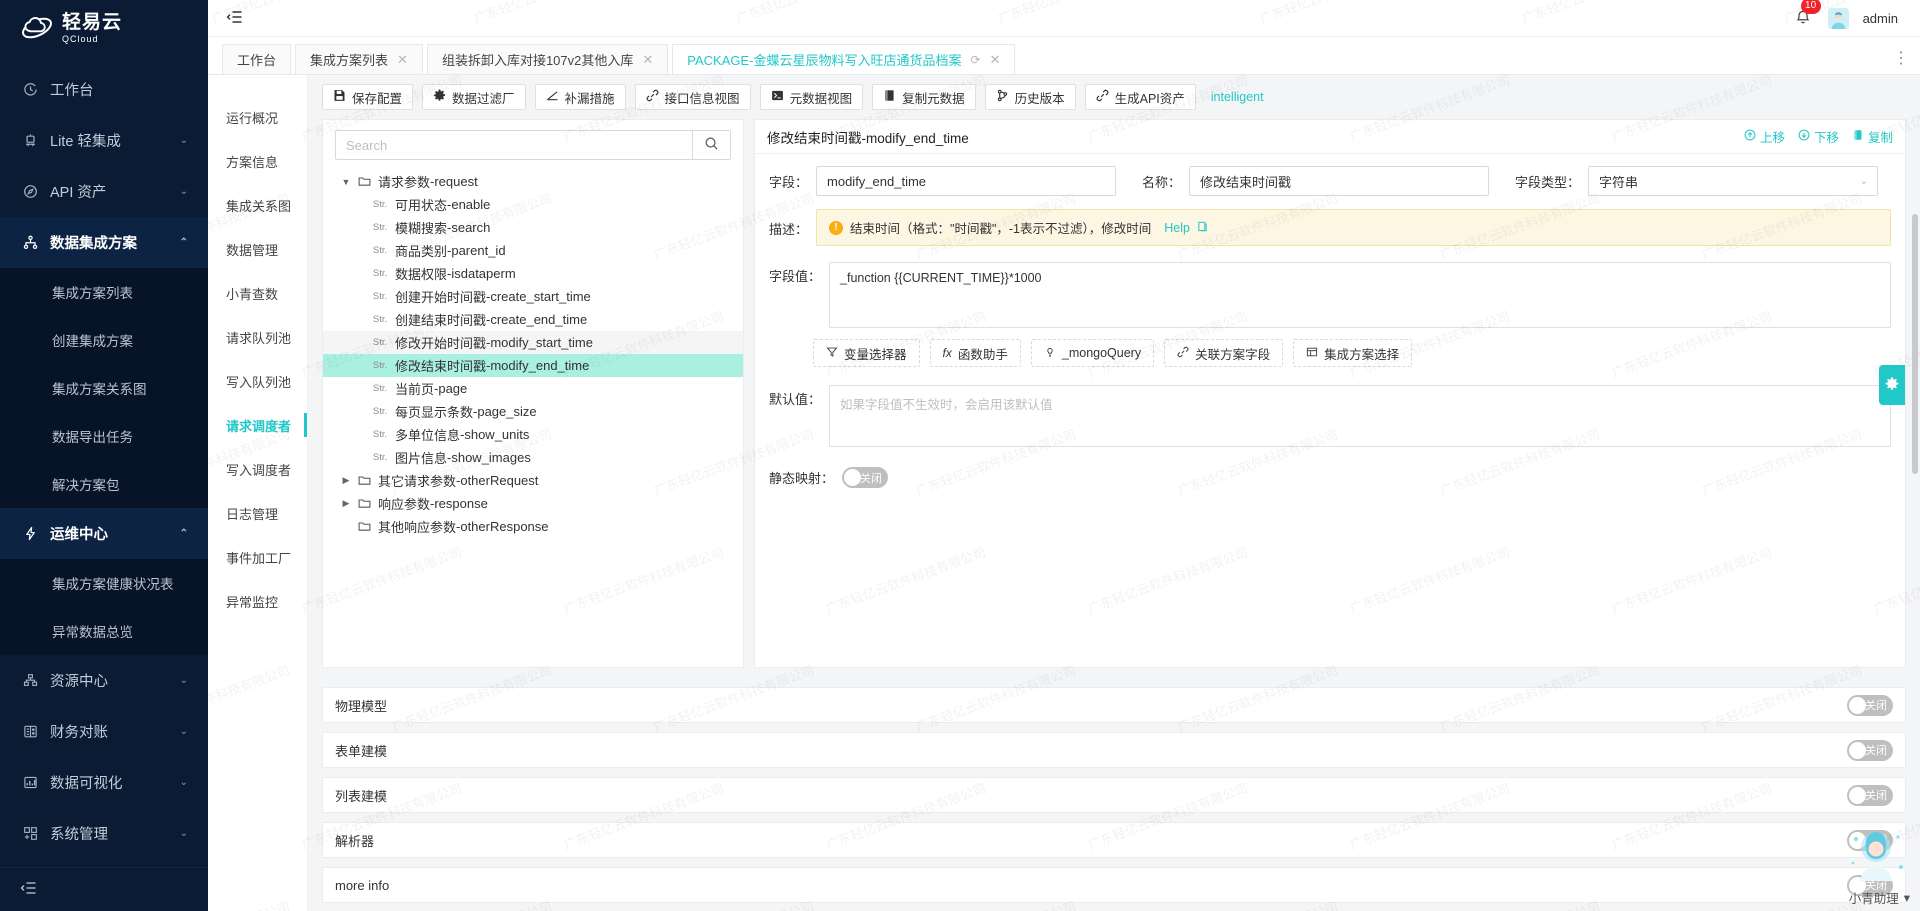 Image resolution: width=1920 pixels, height=911 pixels. I want to click on api-info-view-button: 接口信息视图, so click(692, 97).